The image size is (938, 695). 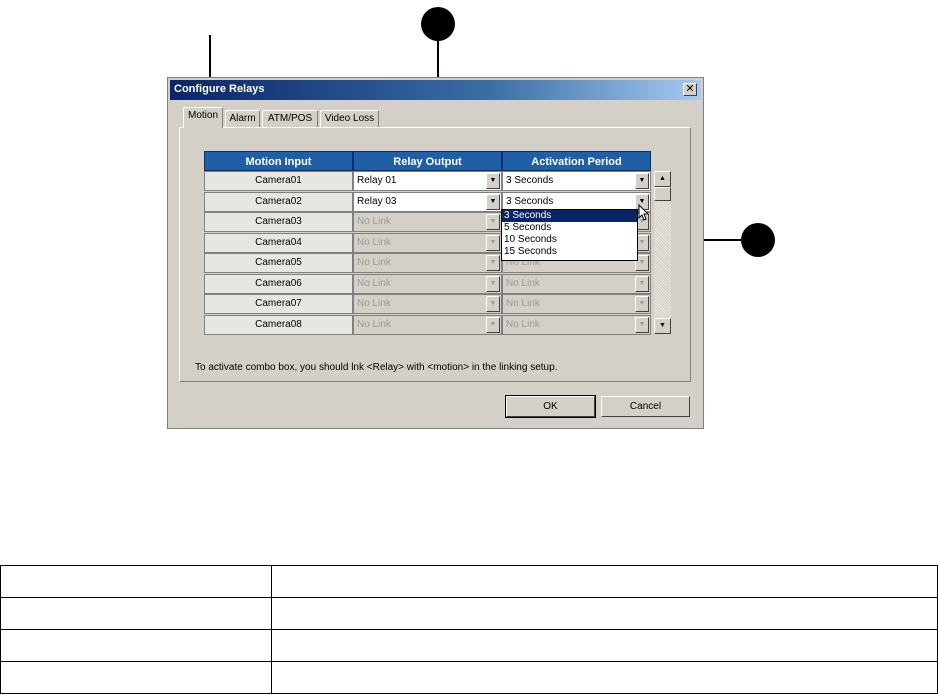 I want to click on motion-input-cell: Camera06, so click(x=278, y=283).